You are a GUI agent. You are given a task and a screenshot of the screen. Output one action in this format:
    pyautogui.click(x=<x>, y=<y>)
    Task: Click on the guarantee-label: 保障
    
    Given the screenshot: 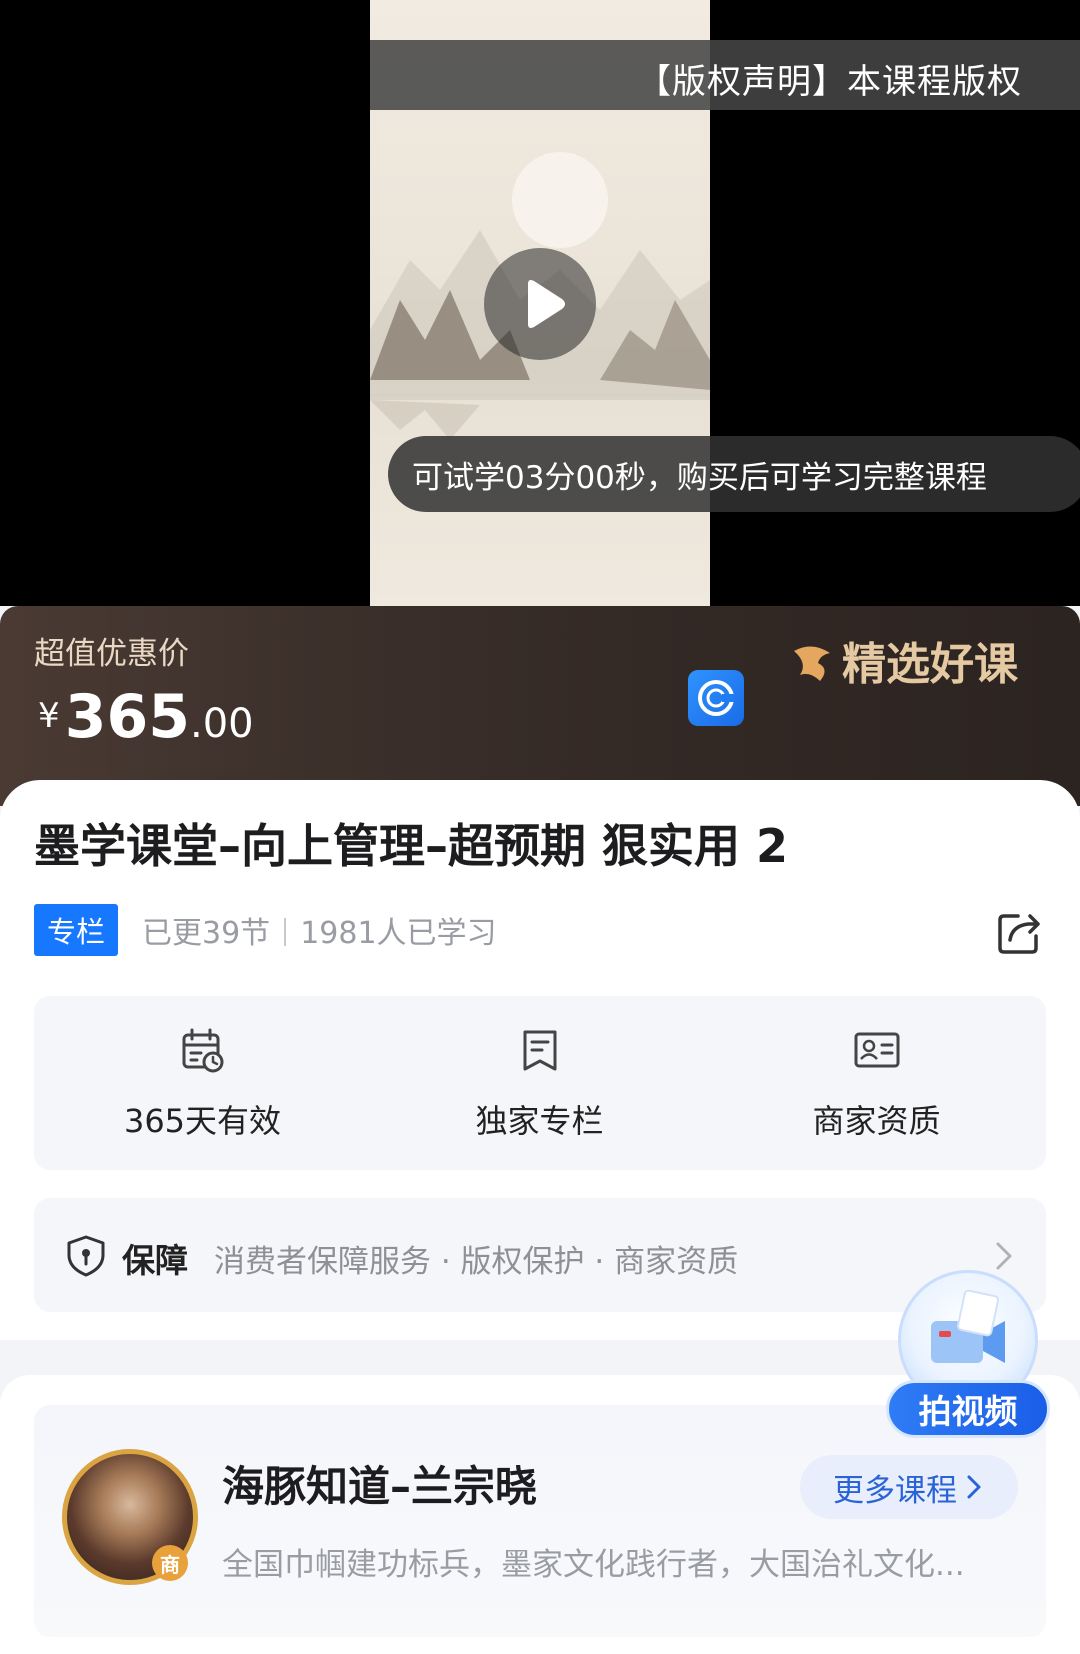 What is the action you would take?
    pyautogui.click(x=155, y=1260)
    